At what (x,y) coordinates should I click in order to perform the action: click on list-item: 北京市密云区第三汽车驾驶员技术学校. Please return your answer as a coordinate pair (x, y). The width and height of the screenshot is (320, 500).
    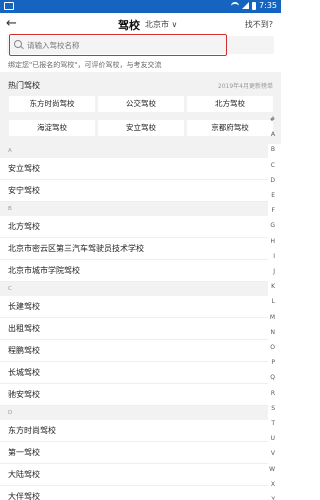
    Looking at the image, I should click on (134, 249).